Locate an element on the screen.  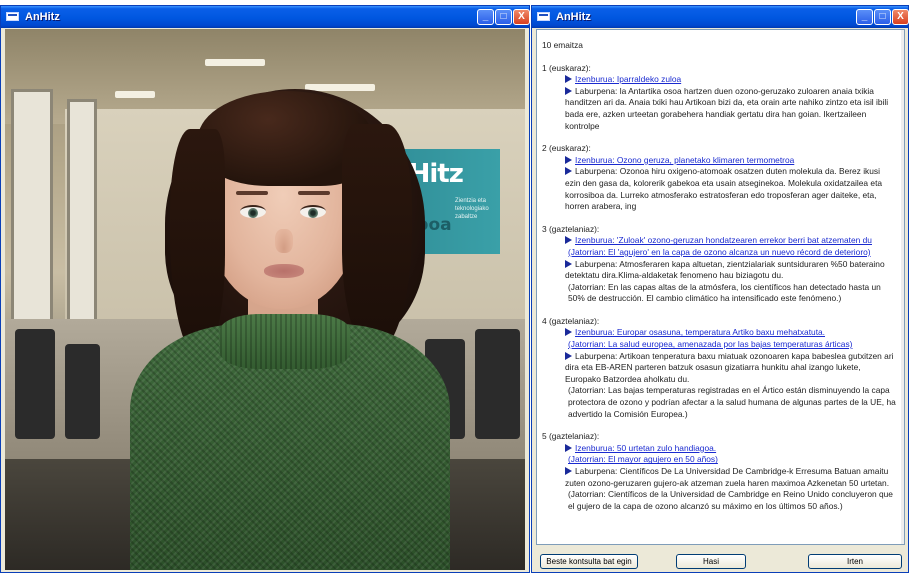
result-title-link: Izenburua: Iparraldeko zuloa is located at coordinates (628, 79).